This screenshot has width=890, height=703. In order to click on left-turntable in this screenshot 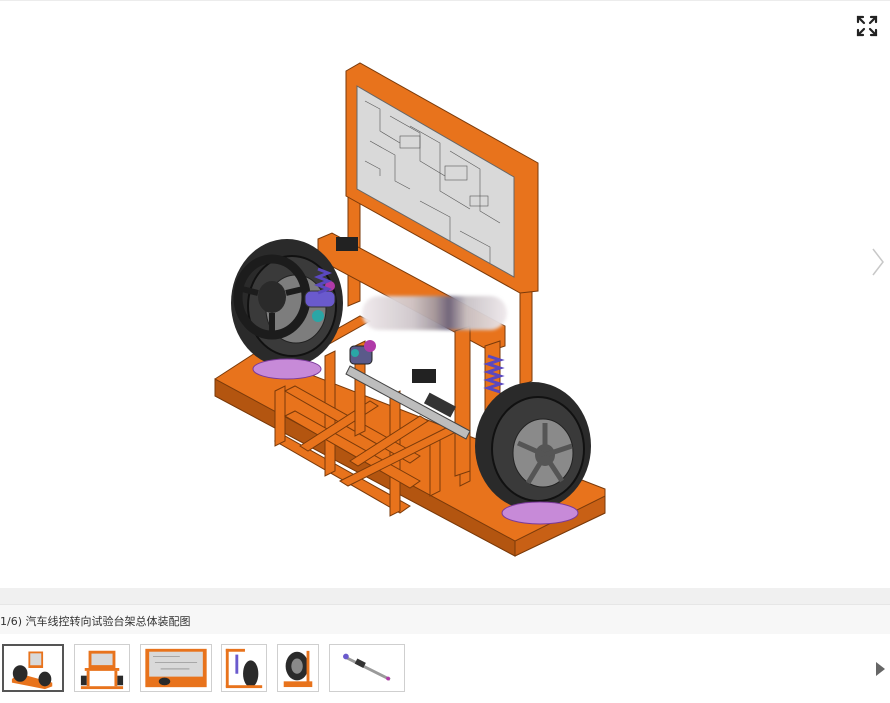, I will do `click(287, 369)`.